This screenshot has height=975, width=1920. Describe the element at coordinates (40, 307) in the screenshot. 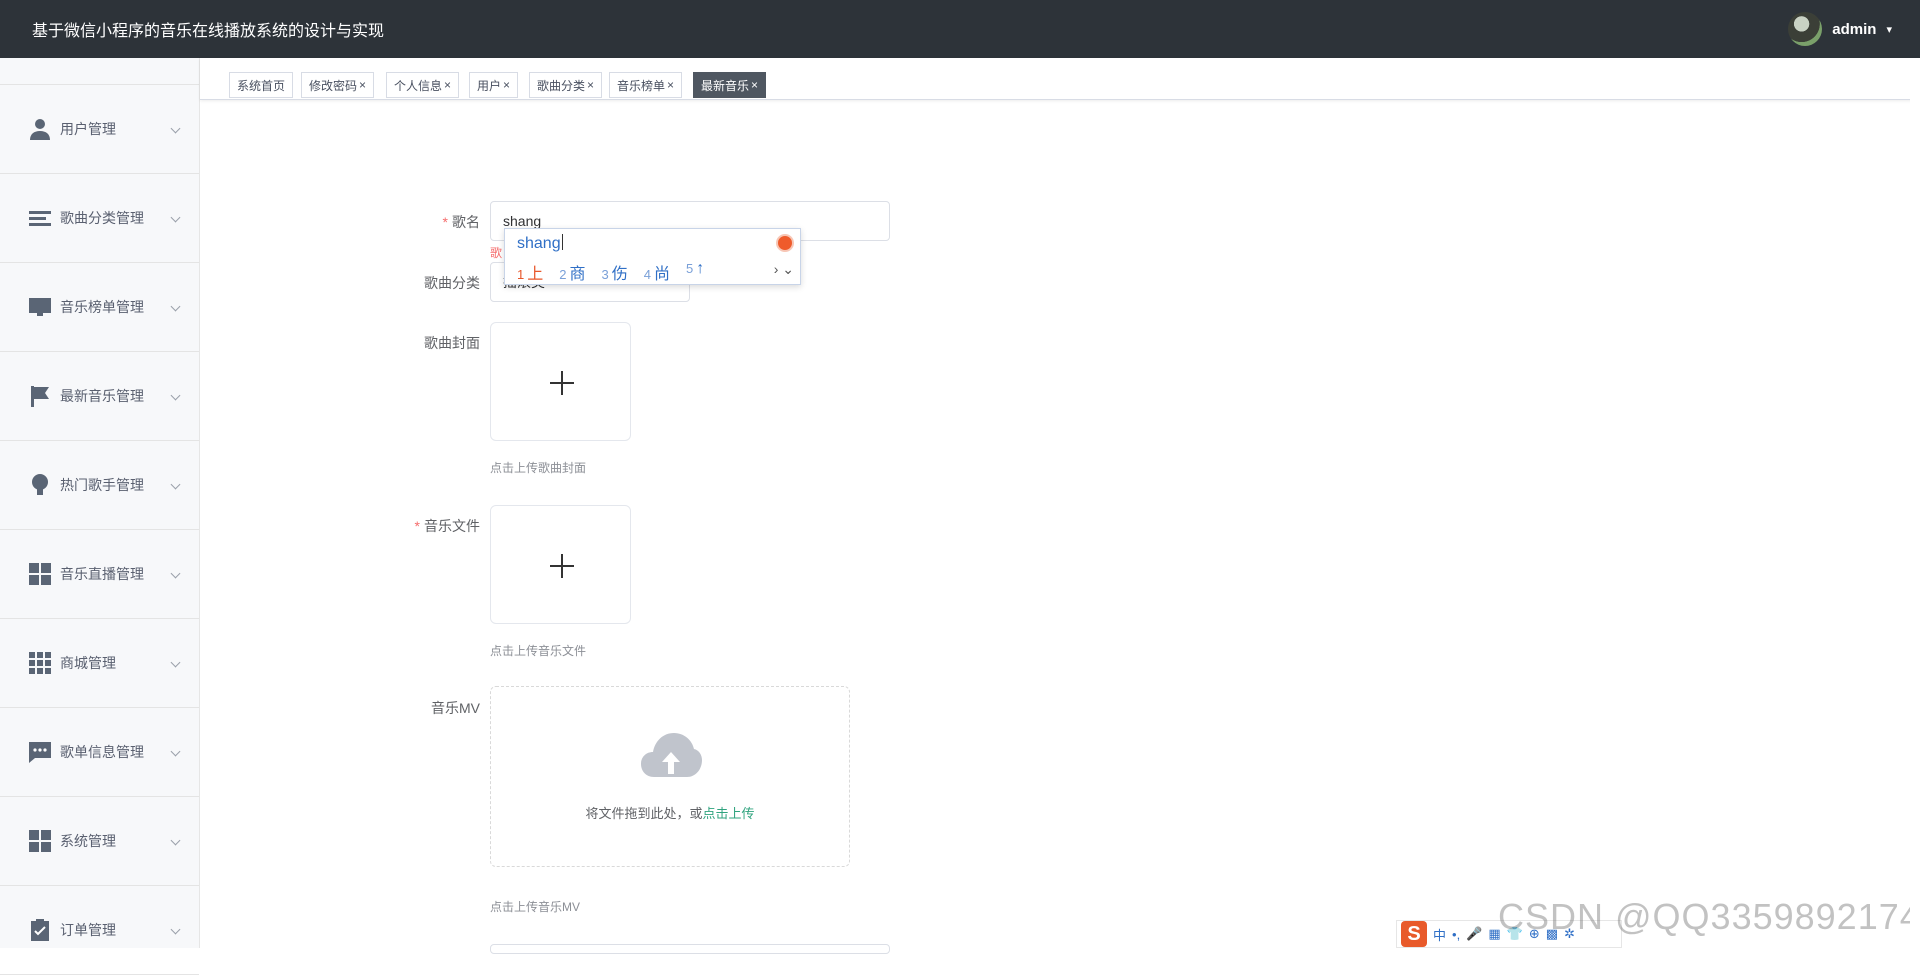

I see `monitor-icon` at that location.